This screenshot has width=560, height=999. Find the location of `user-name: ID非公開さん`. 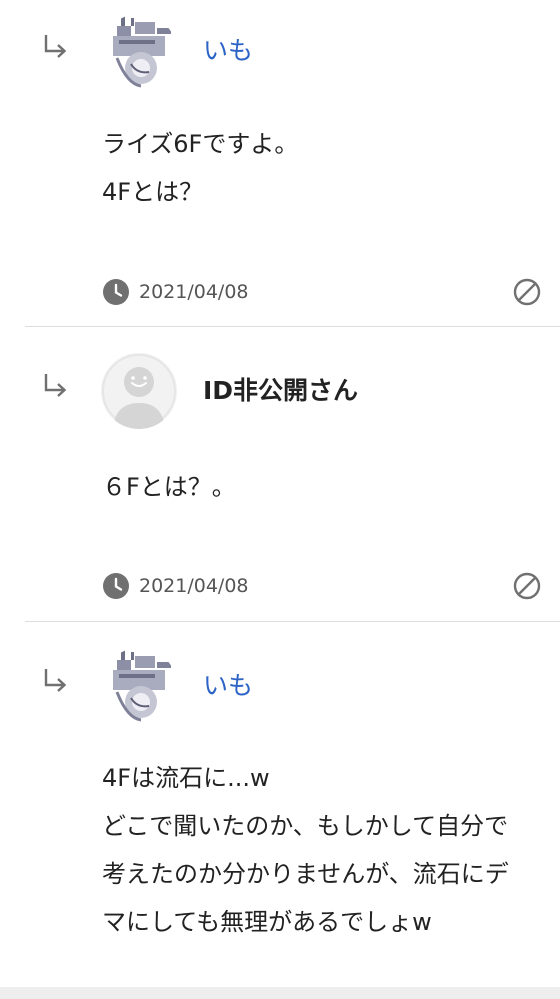

user-name: ID非公開さん is located at coordinates (281, 390).